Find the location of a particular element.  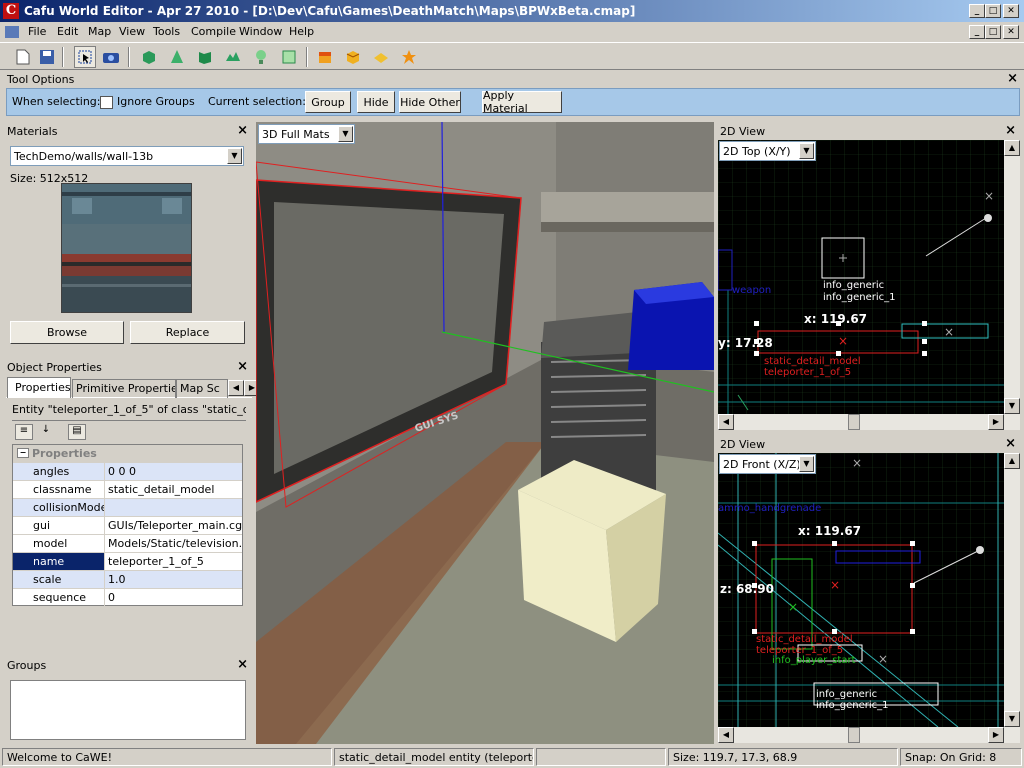

property-row-gui: gui GUIs/Teleporter_main.cgui is located at coordinates (127, 526).